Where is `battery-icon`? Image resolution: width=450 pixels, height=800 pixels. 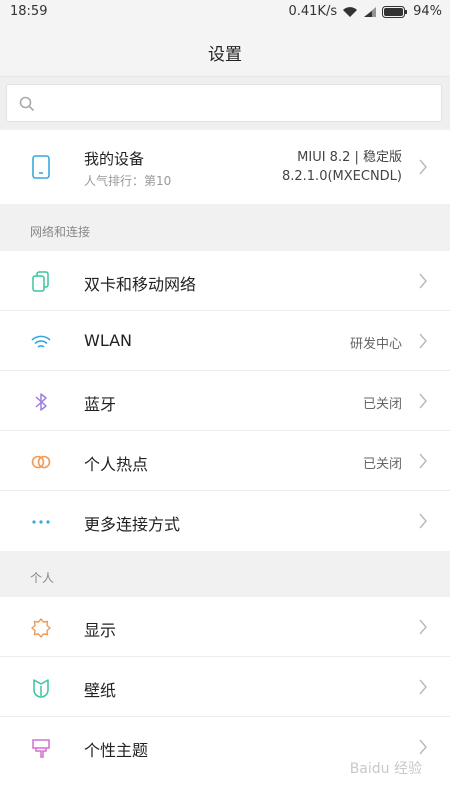
battery-icon is located at coordinates (395, 11).